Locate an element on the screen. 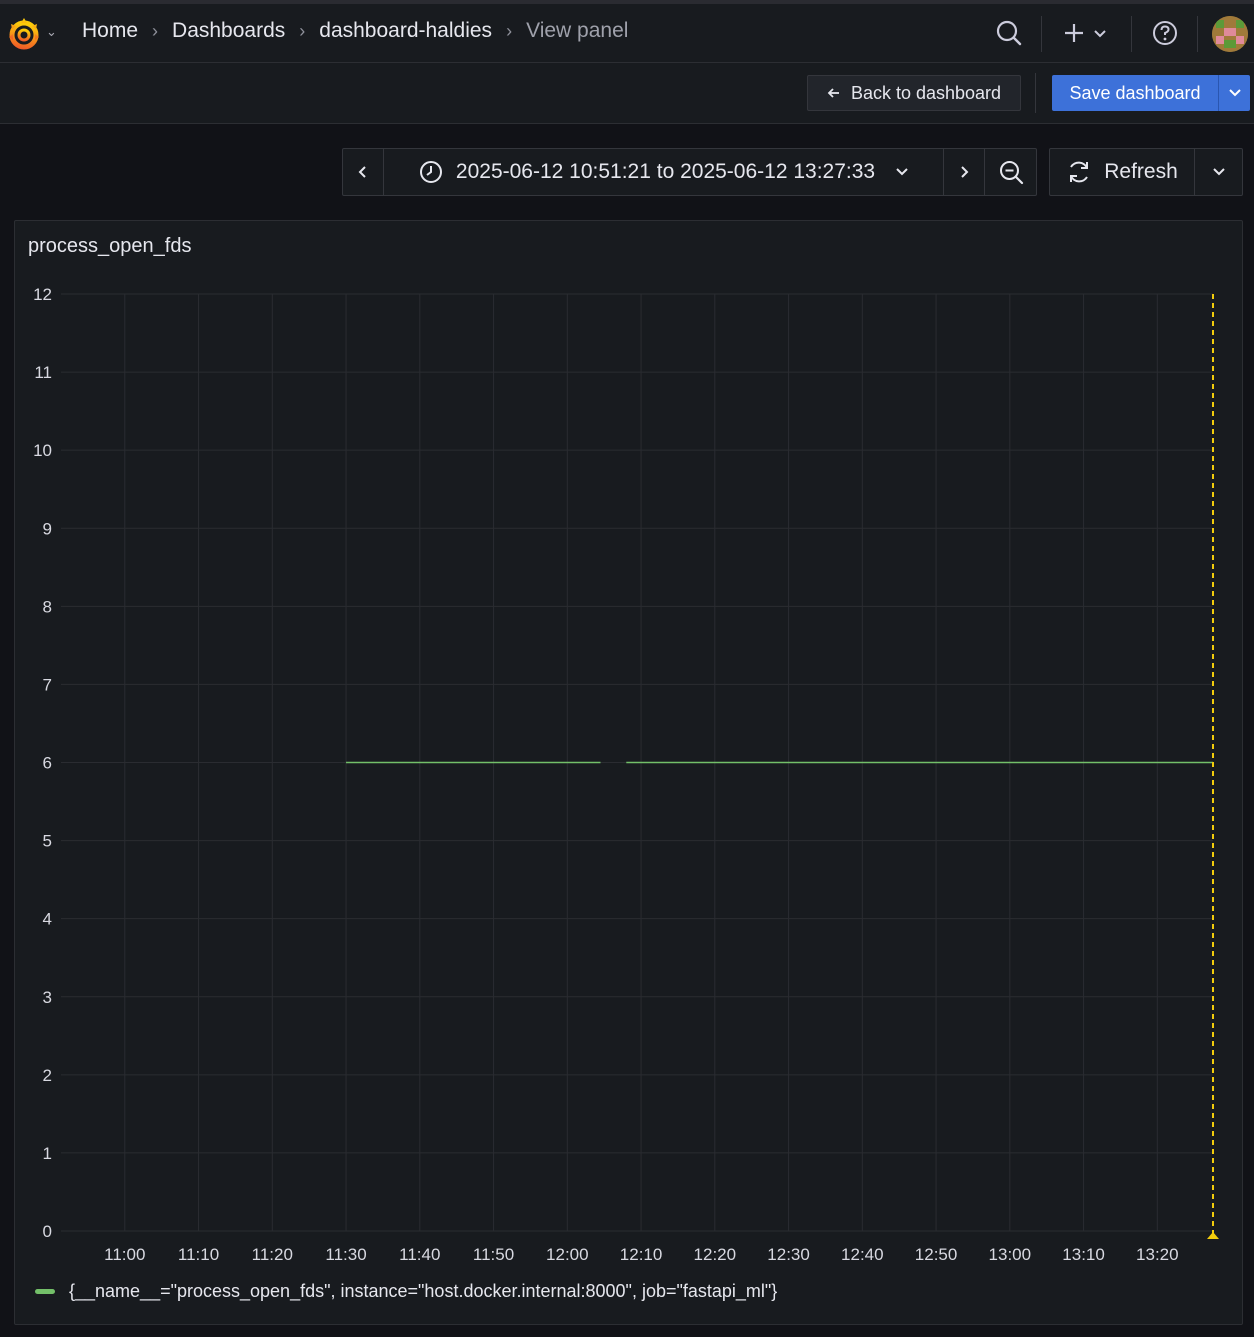 Image resolution: width=1254 pixels, height=1337 pixels. x-tick-label: 11:10 is located at coordinates (198, 1254).